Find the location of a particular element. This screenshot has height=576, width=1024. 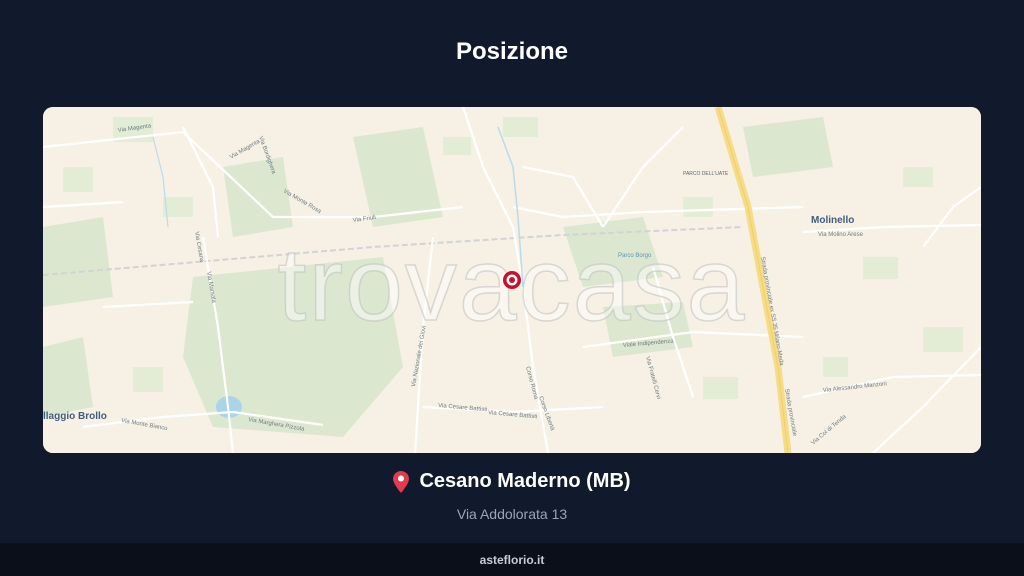

footer: asteflorio.it is located at coordinates (512, 559).